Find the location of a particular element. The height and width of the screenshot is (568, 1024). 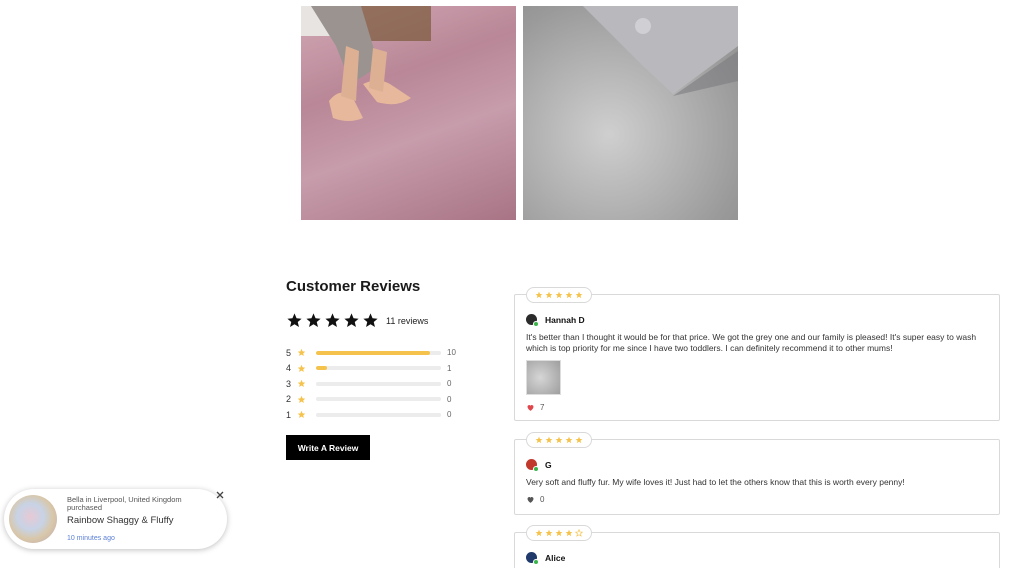

reviewer-name: G is located at coordinates (548, 464).